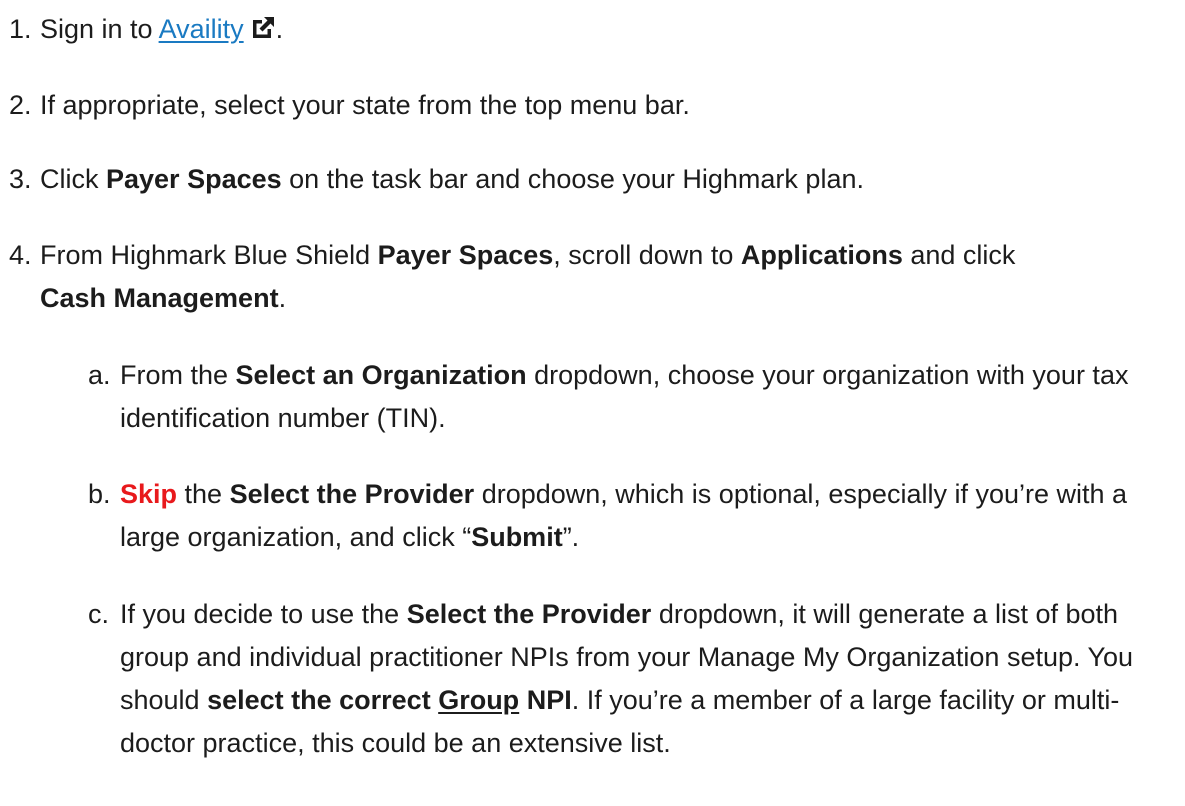 Image resolution: width=1185 pixels, height=806 pixels. I want to click on substep-letter: a., so click(99, 375).